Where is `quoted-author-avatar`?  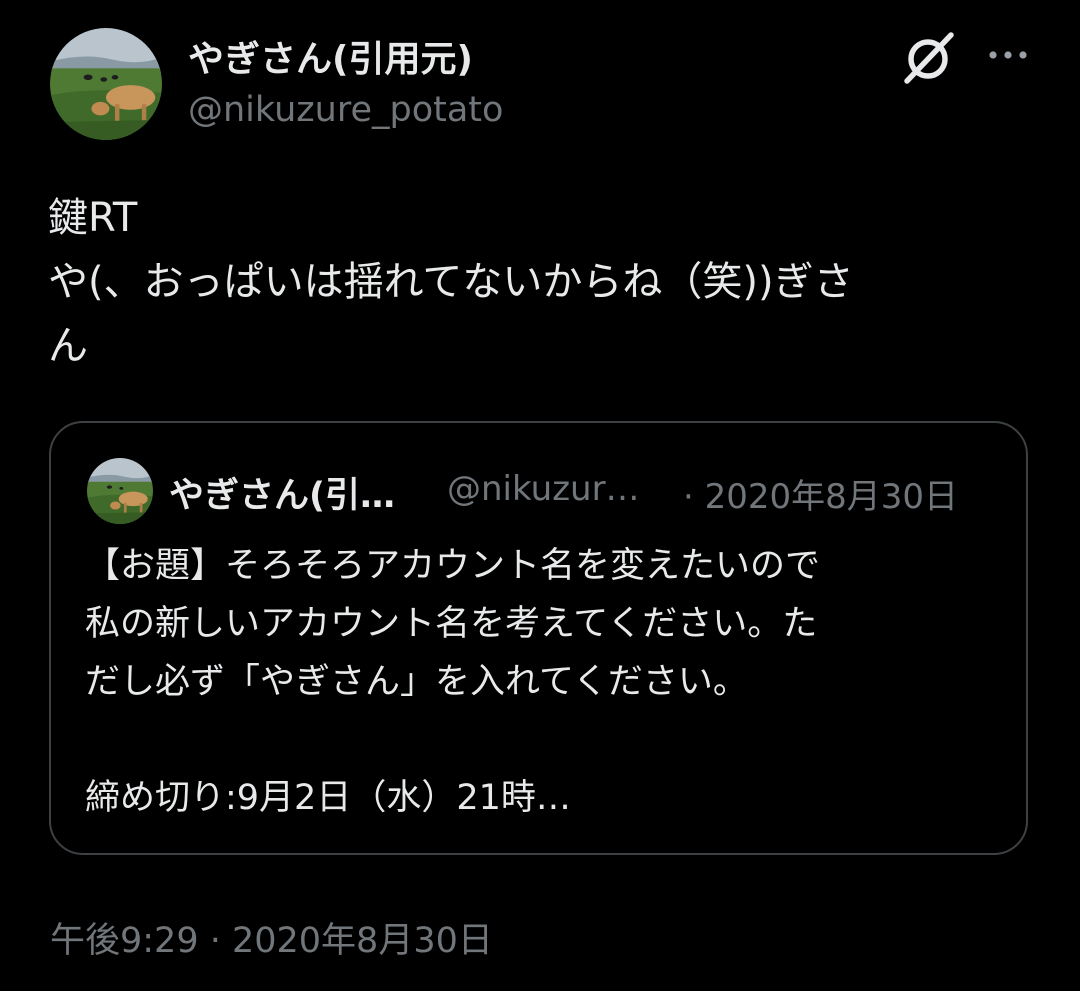
quoted-author-avatar is located at coordinates (120, 491).